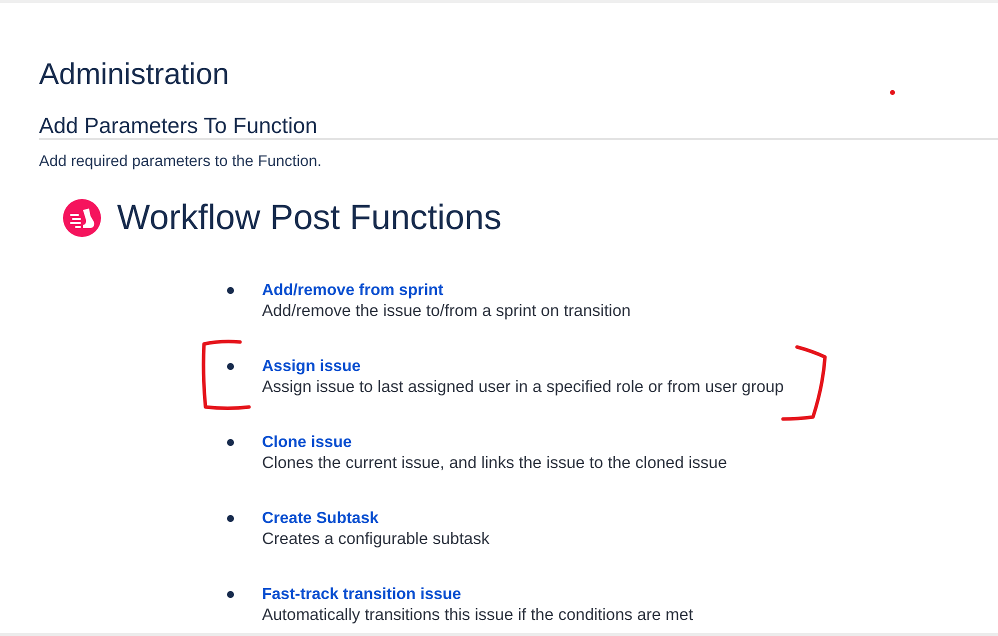 The height and width of the screenshot is (636, 998). Describe the element at coordinates (495, 463) in the screenshot. I see `function-description: Clones the current issue, and links the issue to the cloned issue` at that location.